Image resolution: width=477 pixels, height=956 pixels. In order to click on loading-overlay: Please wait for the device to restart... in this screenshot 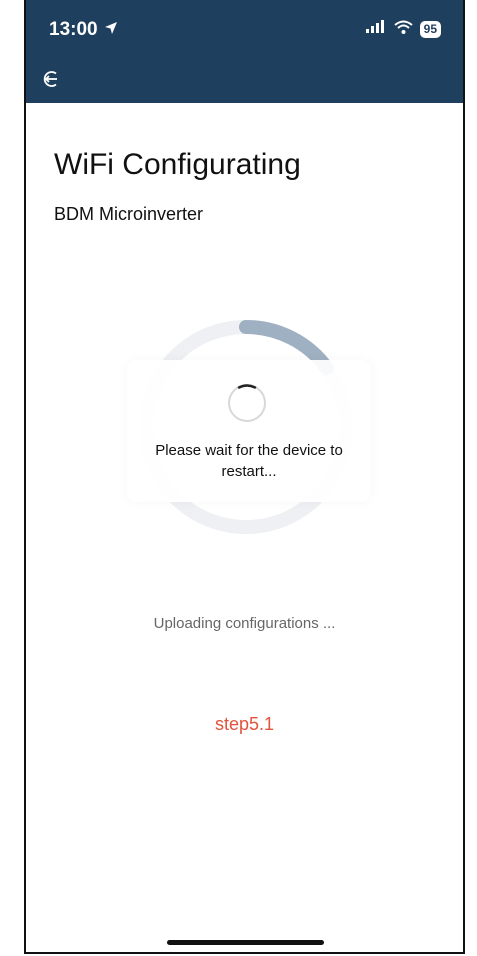, I will do `click(249, 431)`.